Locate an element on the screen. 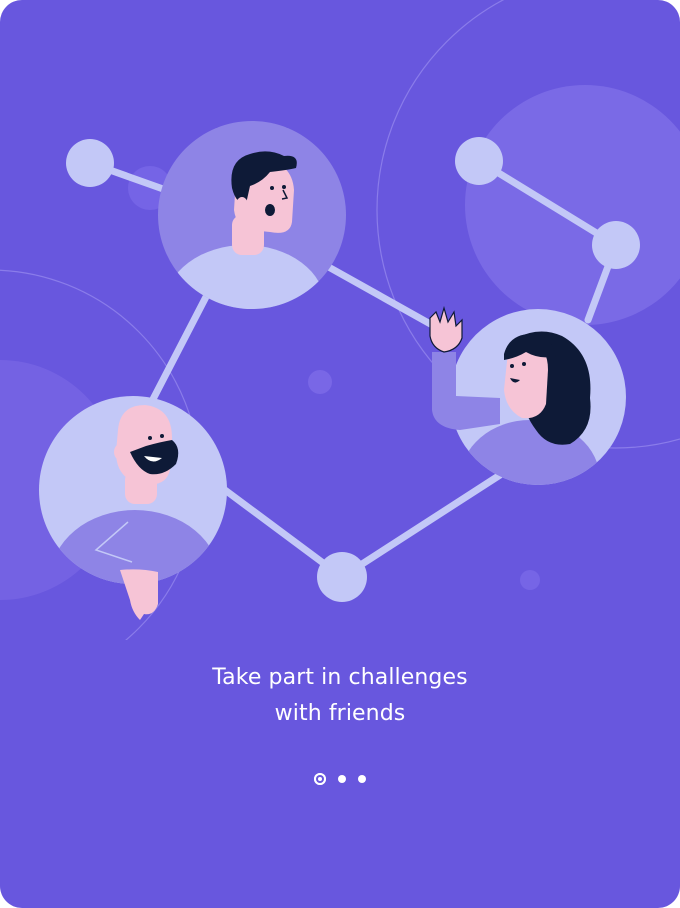 The width and height of the screenshot is (680, 908). avatar-man-beard is located at coordinates (133, 508).